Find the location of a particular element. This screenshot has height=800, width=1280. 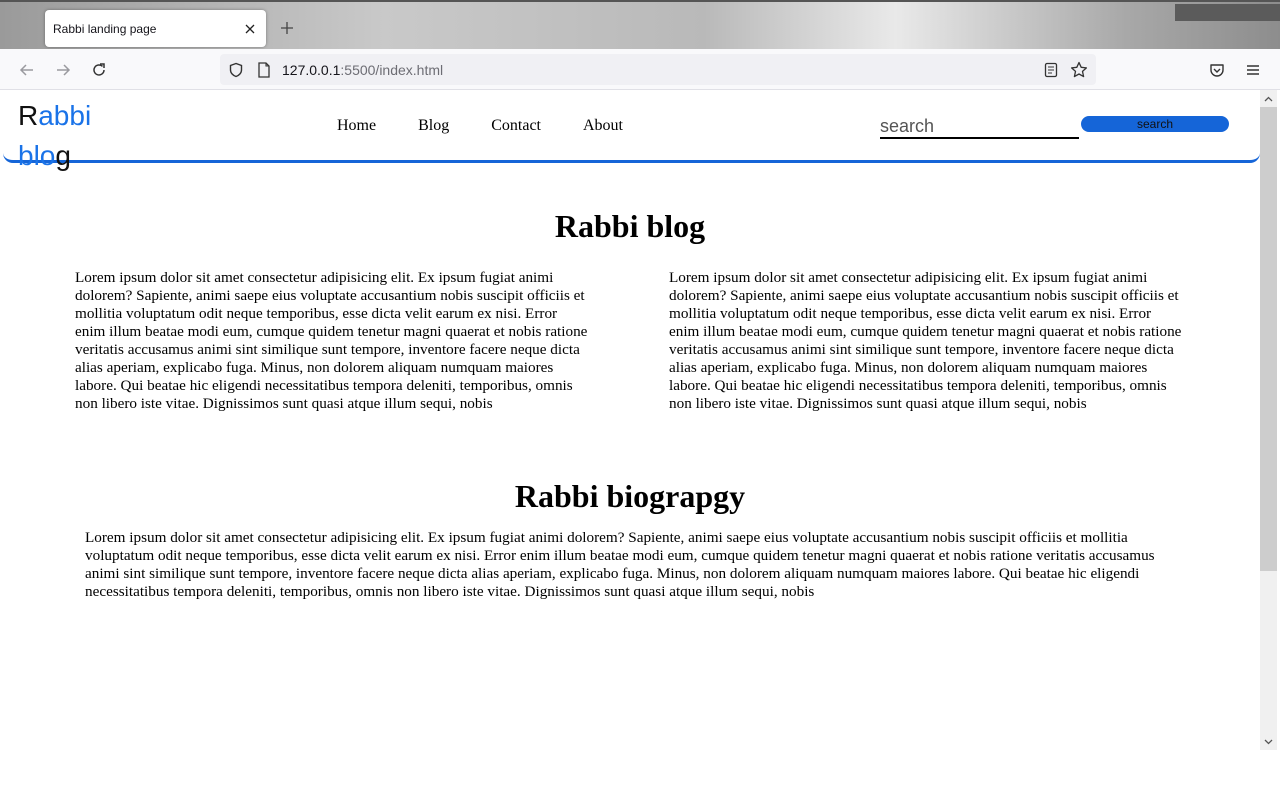

site-logo: Rabbi blog is located at coordinates (54, 131).